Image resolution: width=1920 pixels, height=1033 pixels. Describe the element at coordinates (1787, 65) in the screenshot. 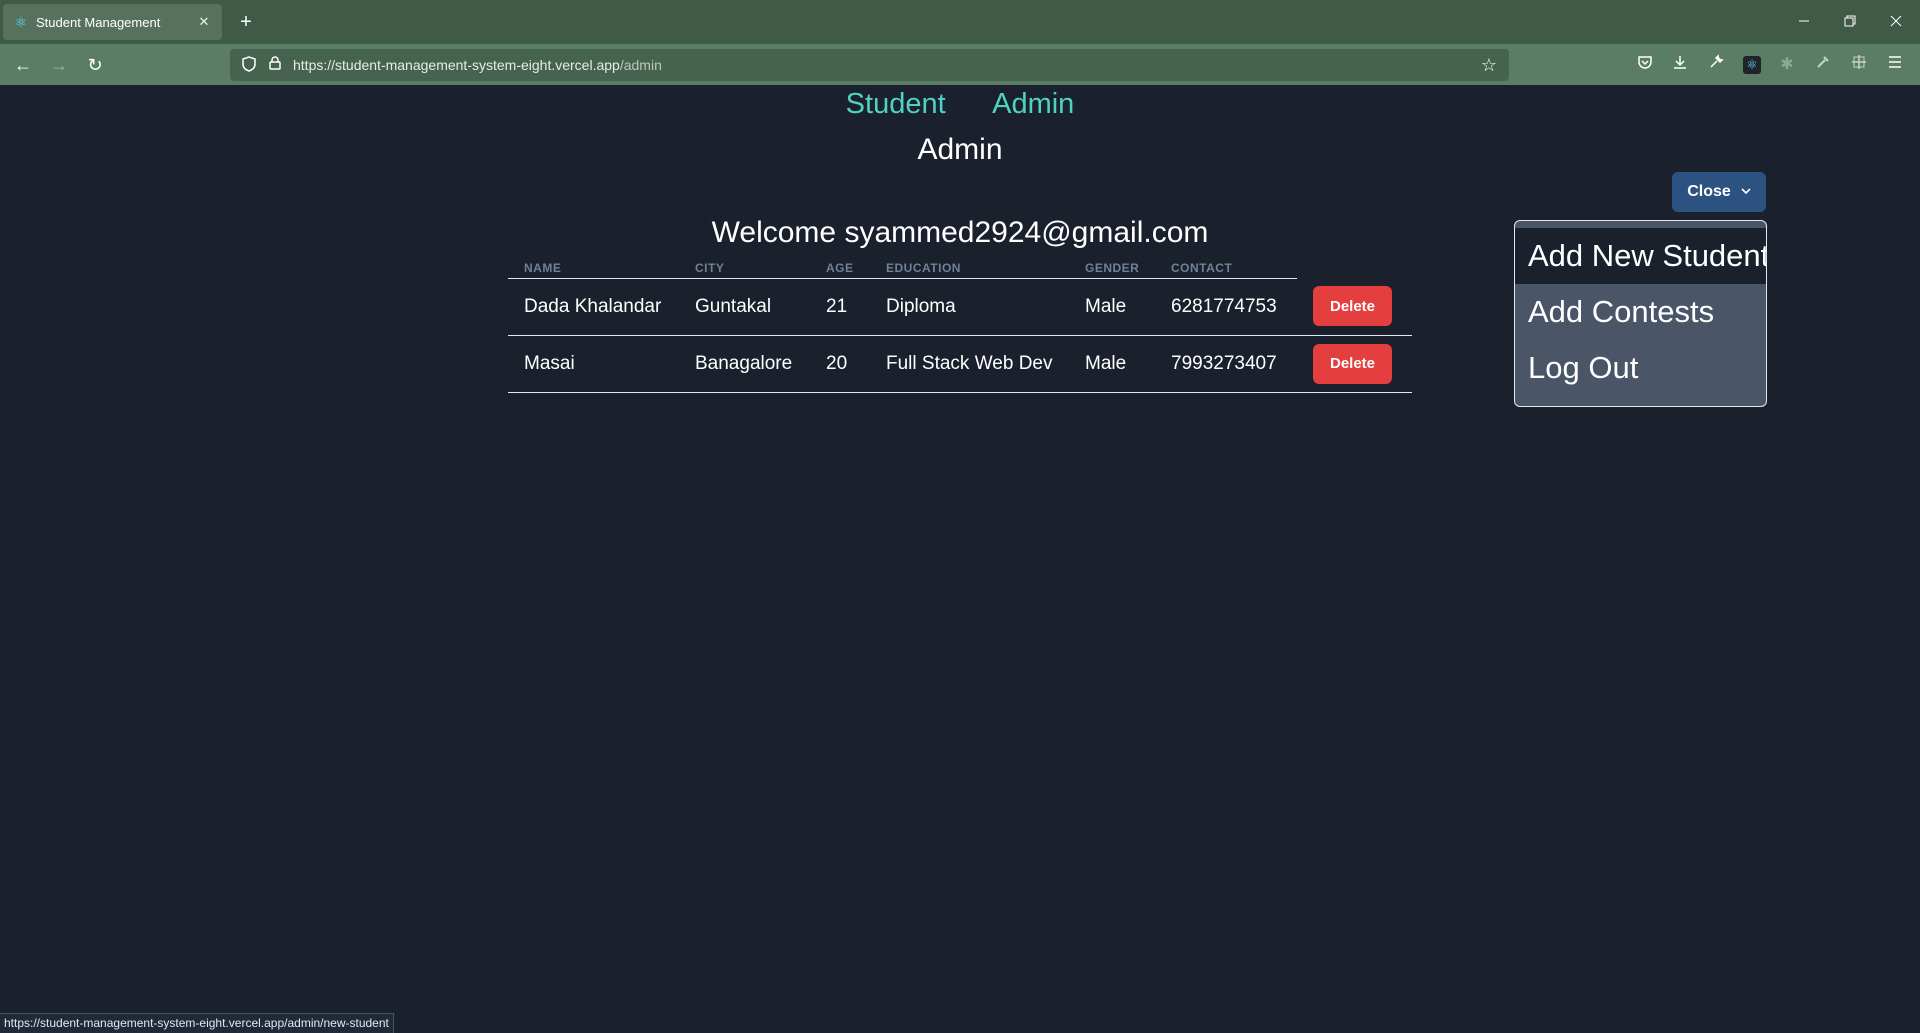

I see `extension-icon: ✱` at that location.